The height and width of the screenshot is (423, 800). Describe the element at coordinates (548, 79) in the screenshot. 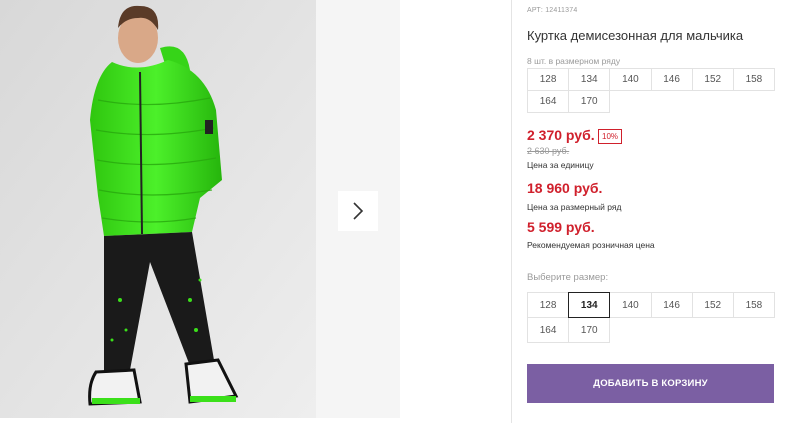

I see `pack-size-cell: 128` at that location.